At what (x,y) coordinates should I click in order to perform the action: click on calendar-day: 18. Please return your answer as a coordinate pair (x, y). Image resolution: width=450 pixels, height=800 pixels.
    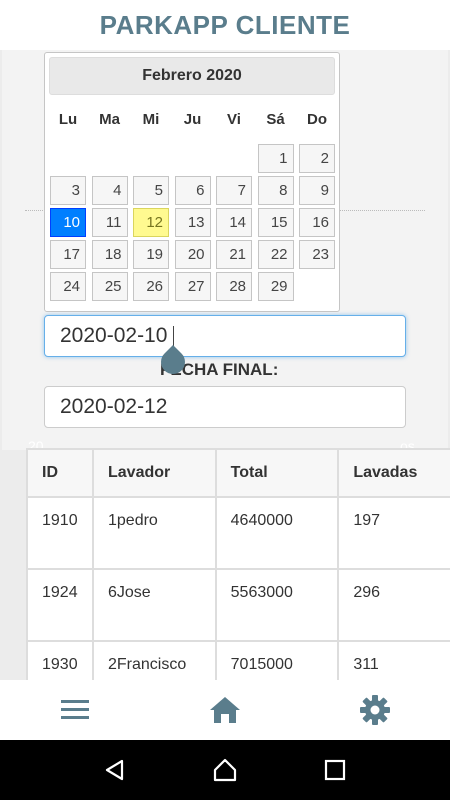
    Looking at the image, I should click on (109, 254).